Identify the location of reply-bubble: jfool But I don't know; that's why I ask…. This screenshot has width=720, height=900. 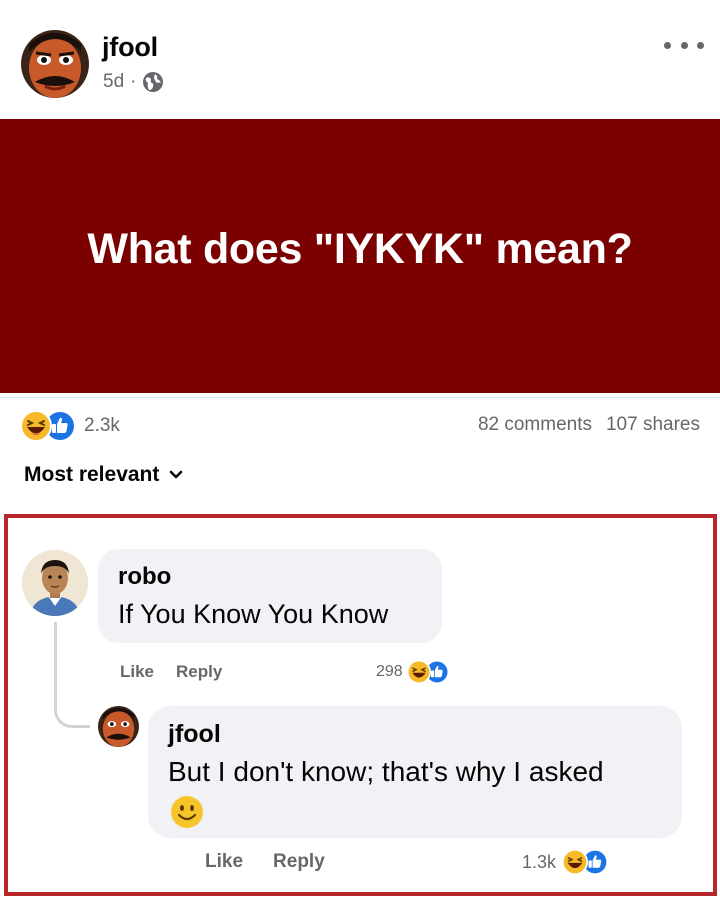
(415, 772).